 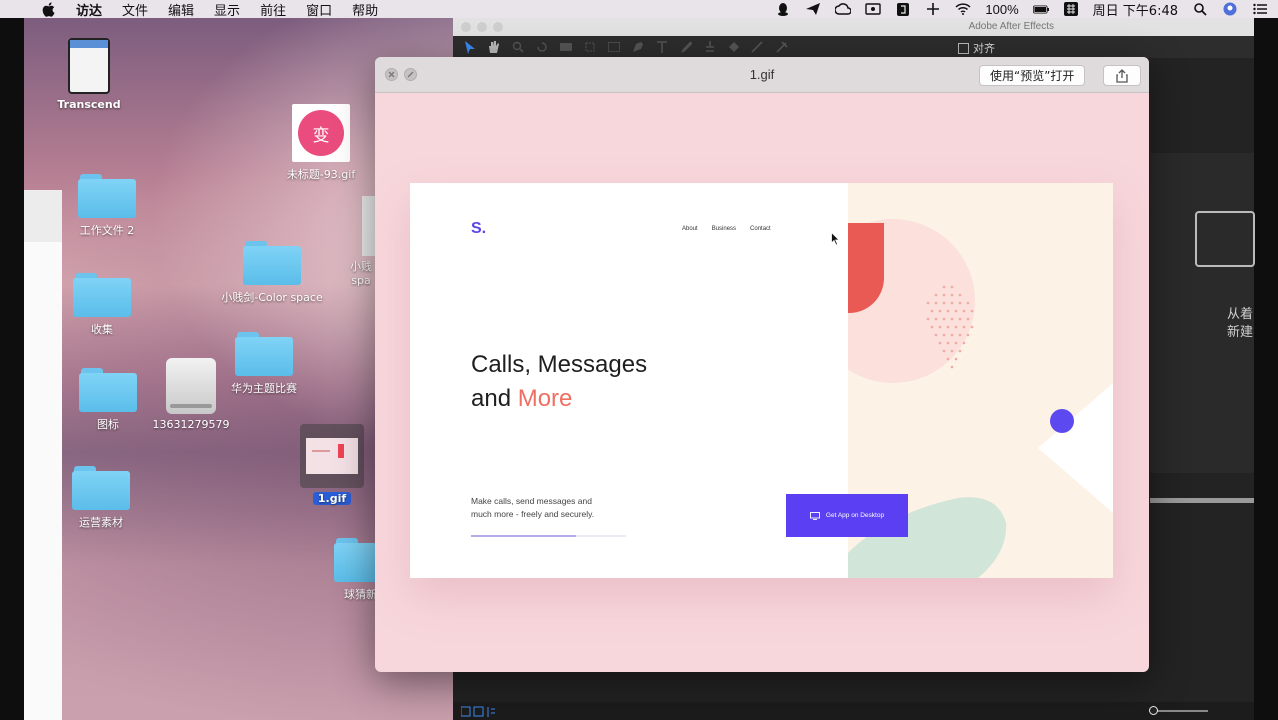 What do you see at coordinates (321, 133) in the screenshot?
I see `gif-badge: 变` at bounding box center [321, 133].